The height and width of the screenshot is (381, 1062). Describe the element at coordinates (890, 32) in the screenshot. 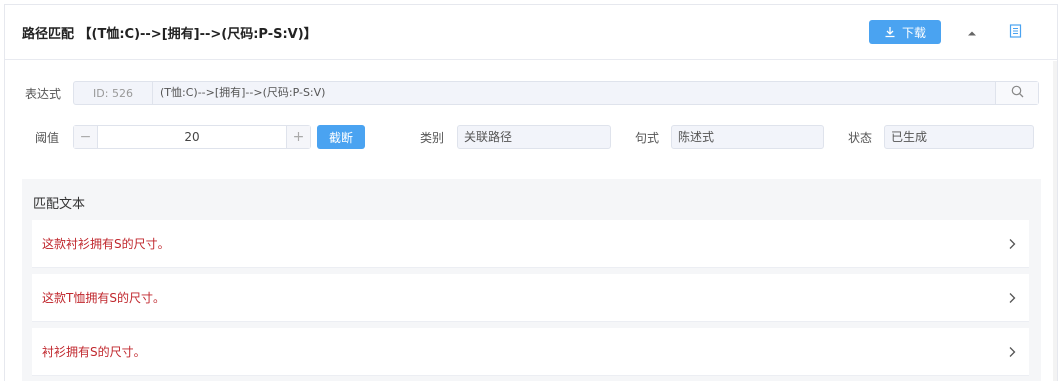

I see `download-icon` at that location.